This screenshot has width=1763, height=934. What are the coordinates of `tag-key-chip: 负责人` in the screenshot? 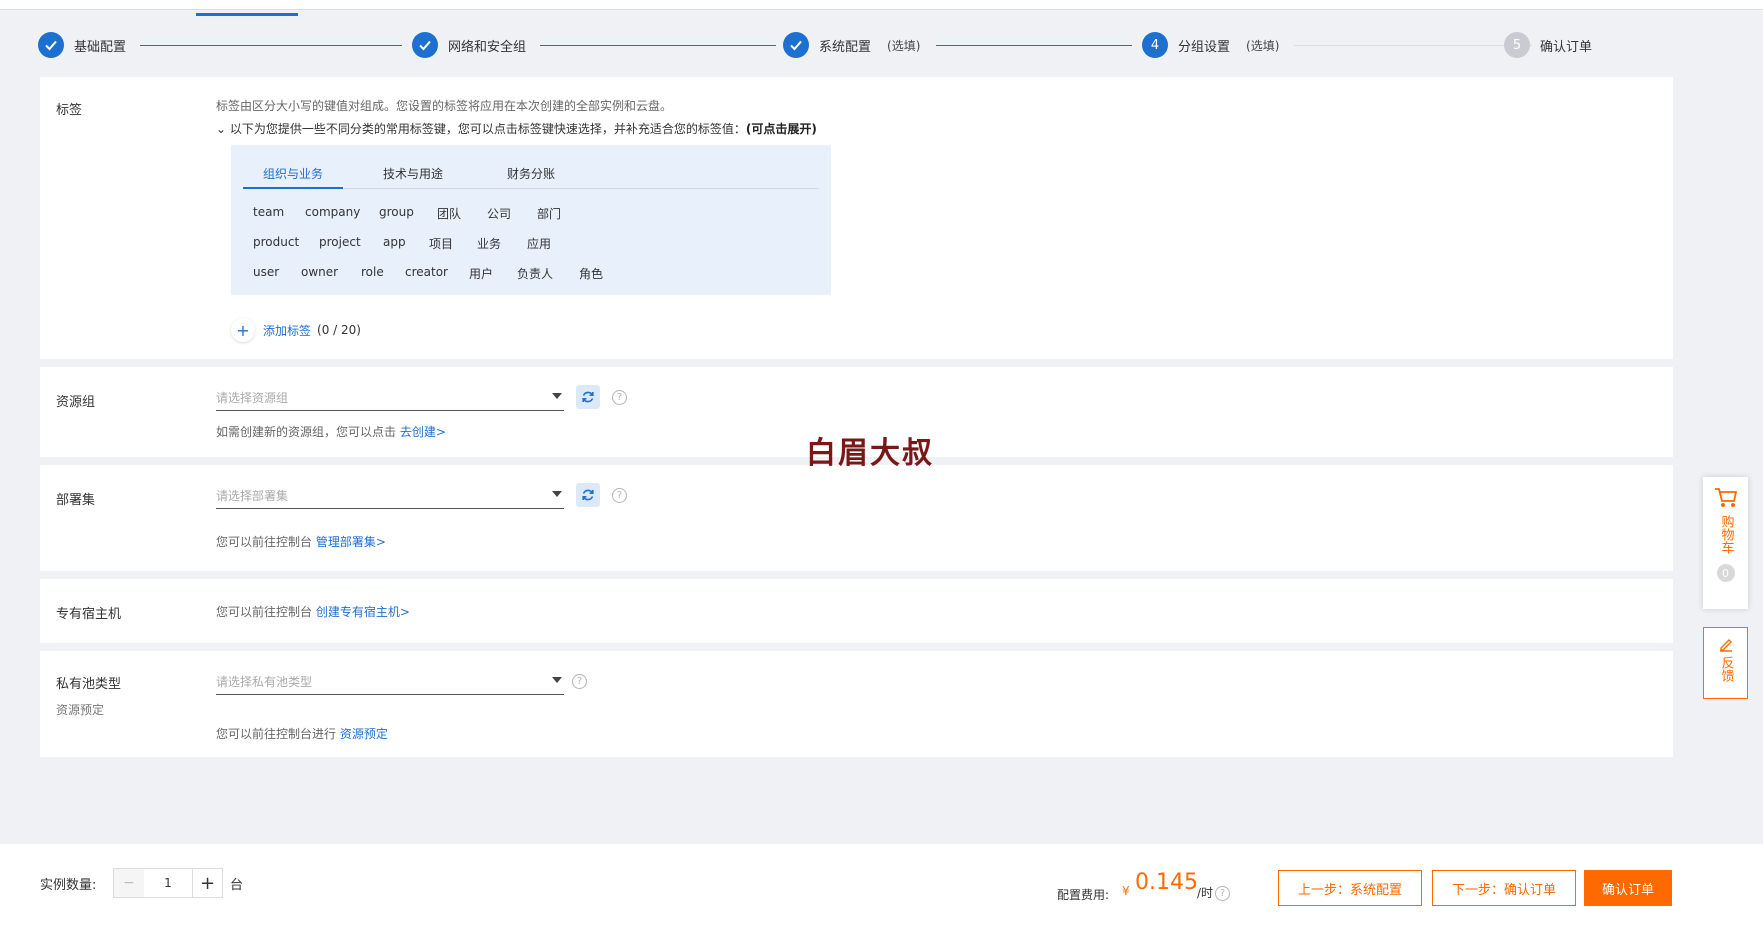 It's located at (535, 273).